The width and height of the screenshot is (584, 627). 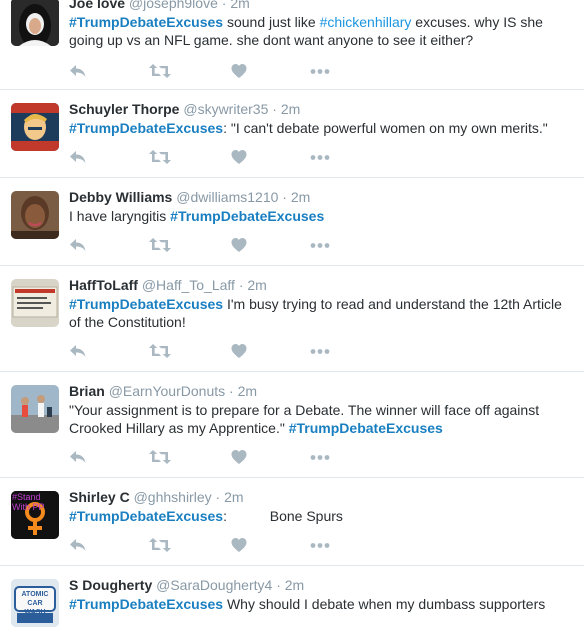 I want to click on portrait-avatar-icon, so click(x=35, y=215).